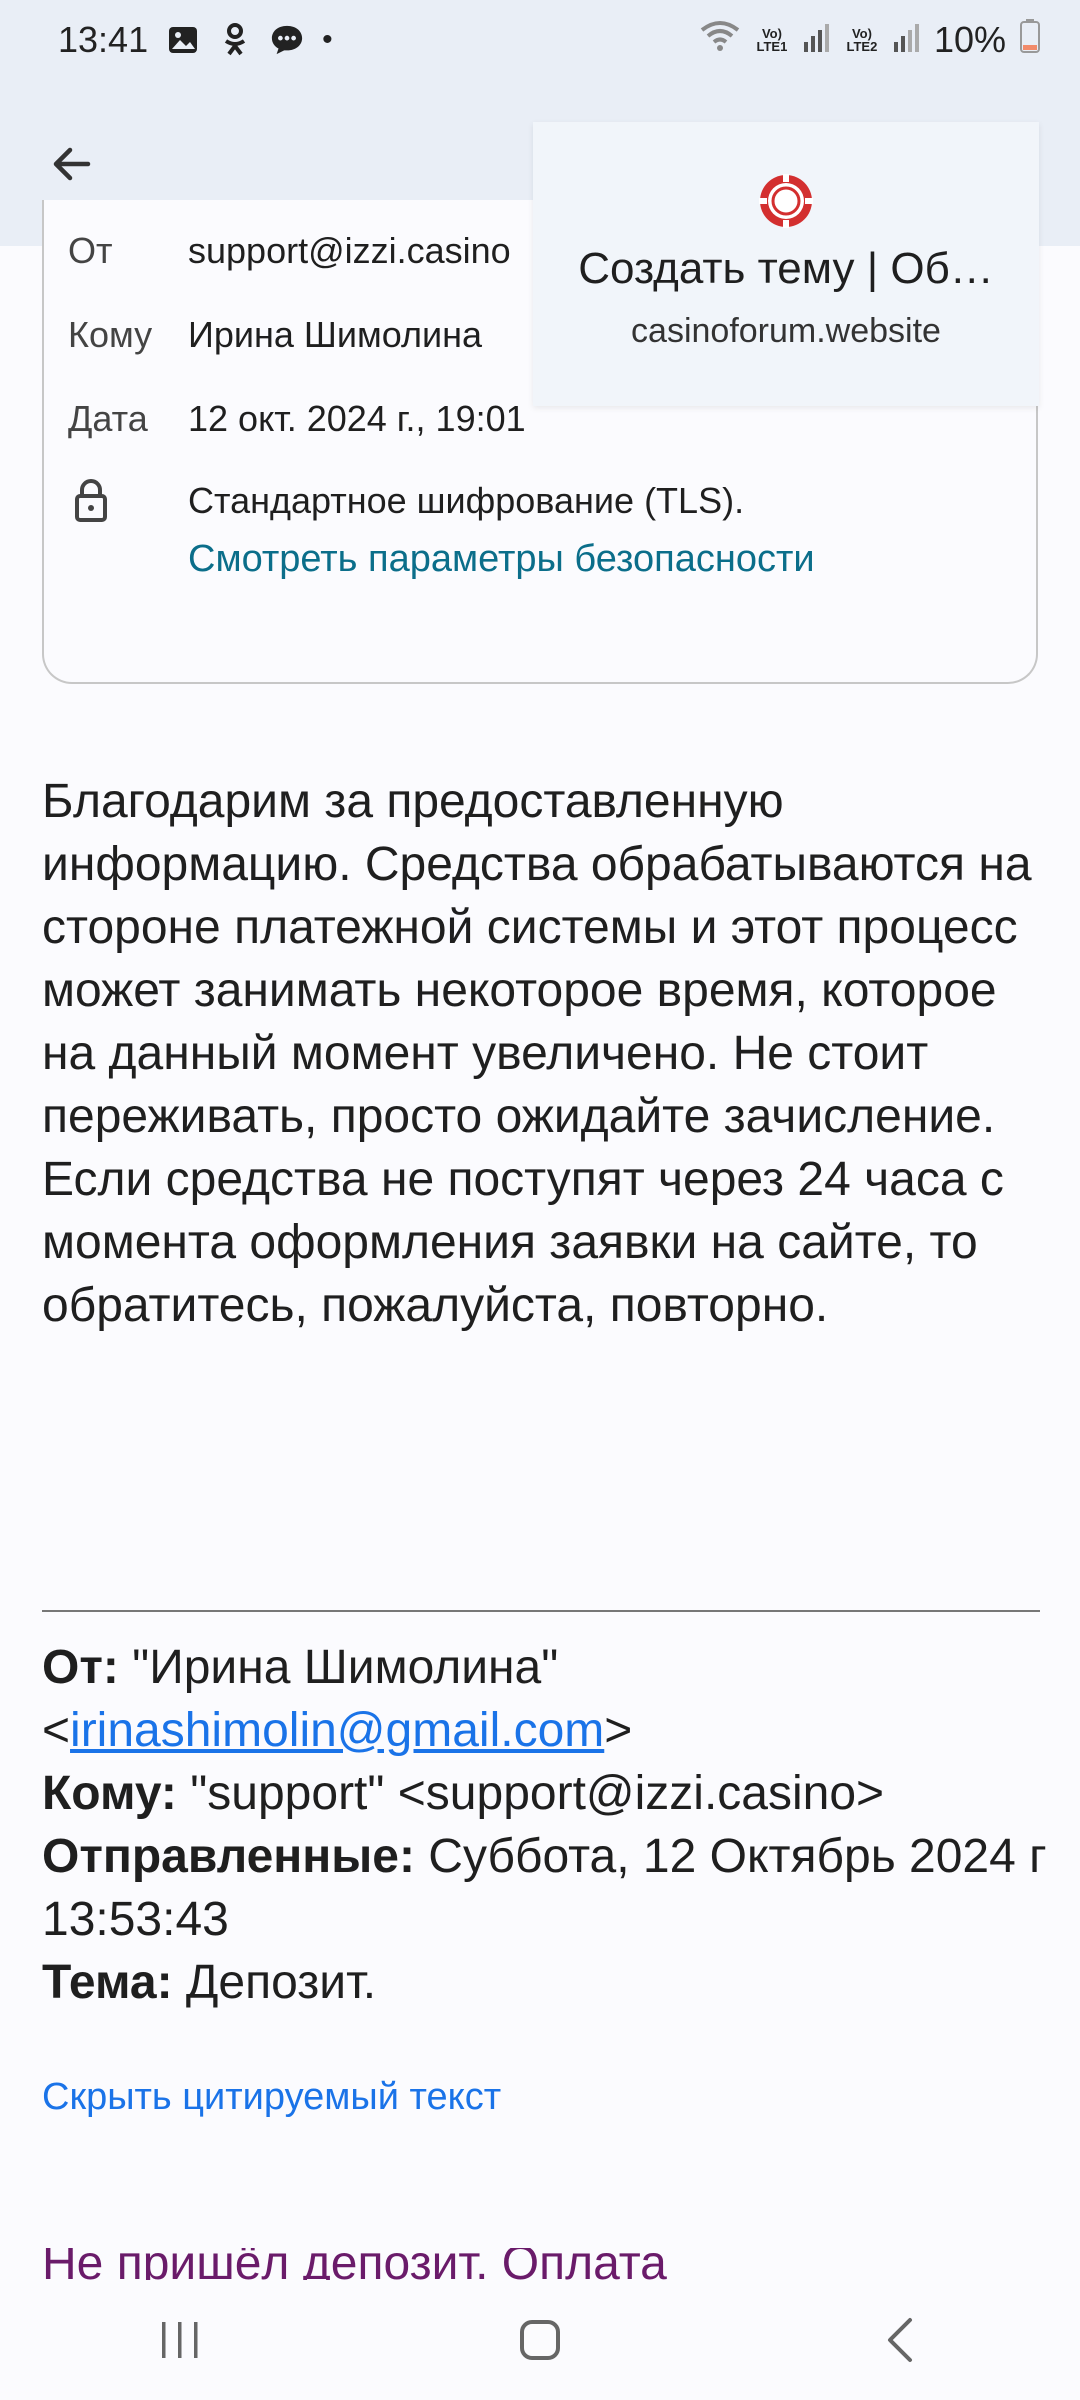 This screenshot has height=2400, width=1080. Describe the element at coordinates (541, 1611) in the screenshot. I see `quote-divider` at that location.